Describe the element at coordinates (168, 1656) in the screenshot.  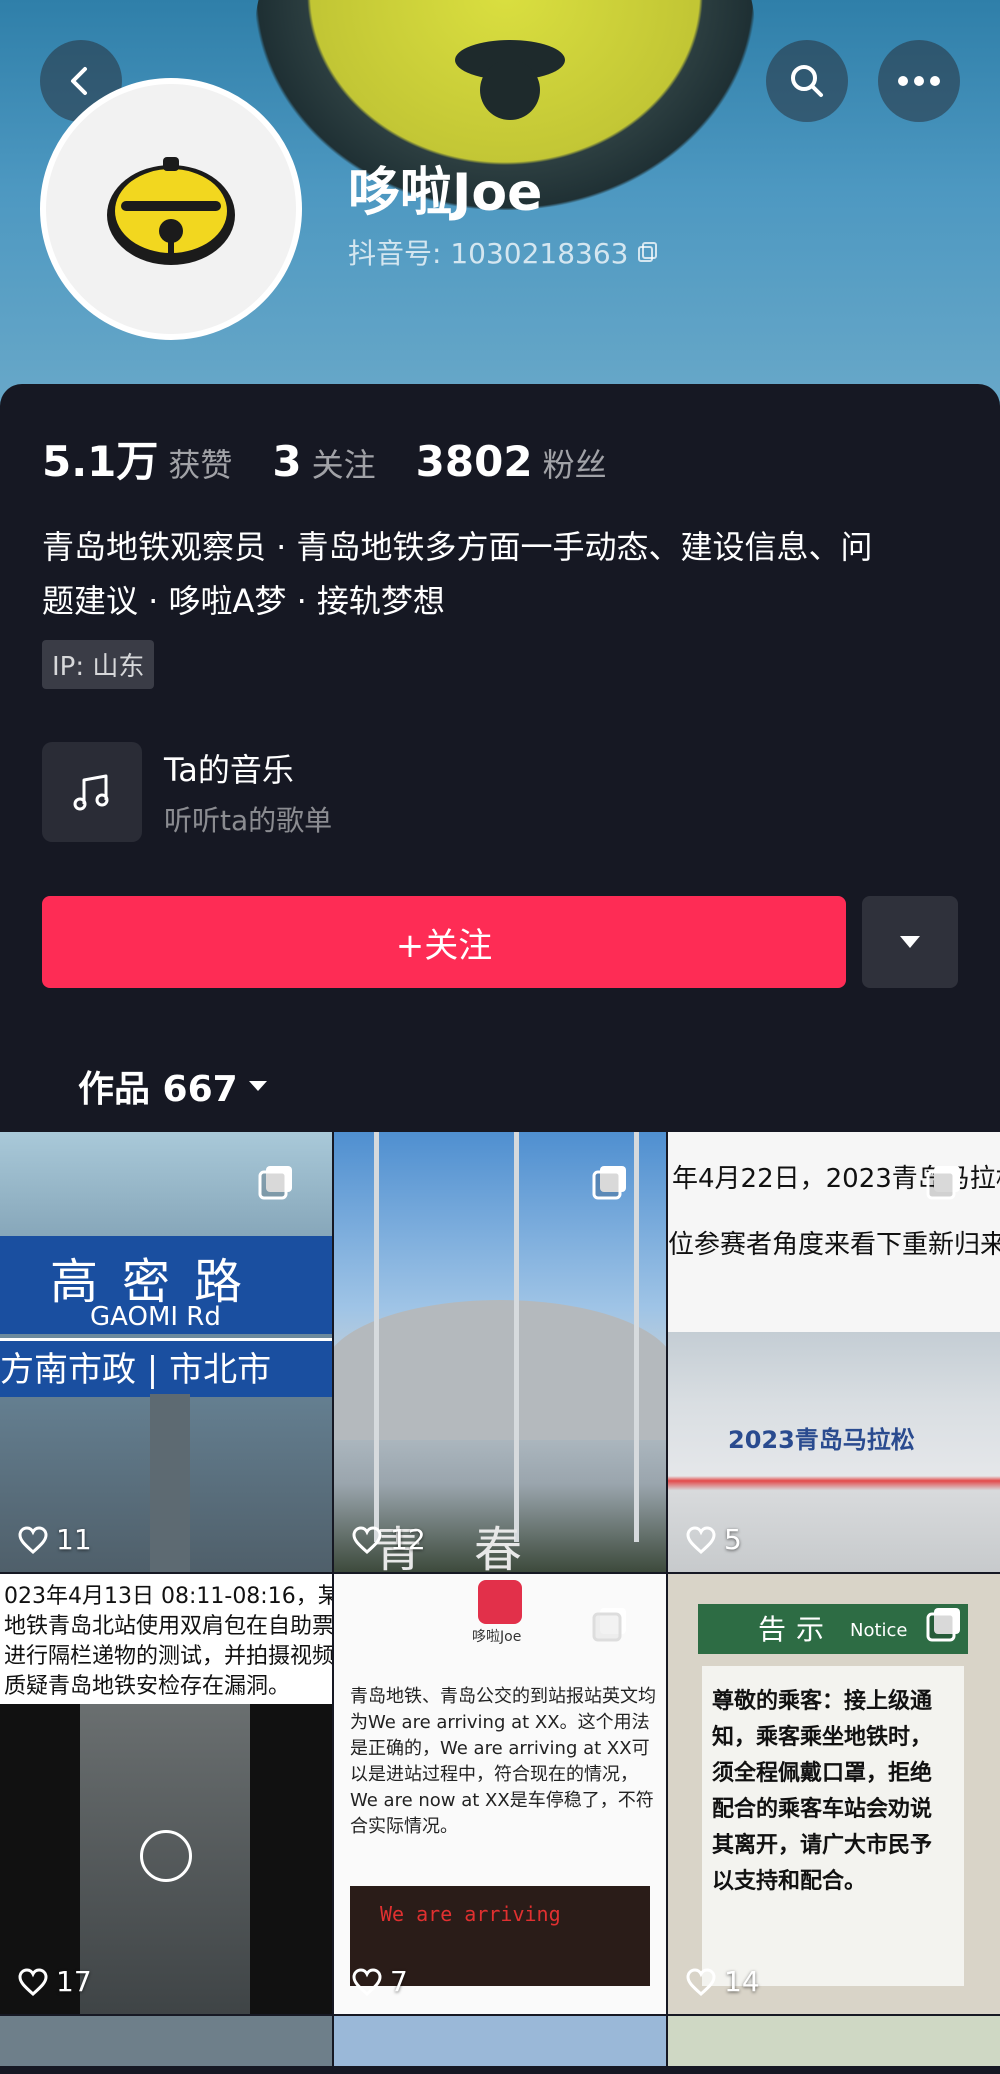
I see `caption-line-3: 进行隔栏递物的测试，并拍摄视频发布` at that location.